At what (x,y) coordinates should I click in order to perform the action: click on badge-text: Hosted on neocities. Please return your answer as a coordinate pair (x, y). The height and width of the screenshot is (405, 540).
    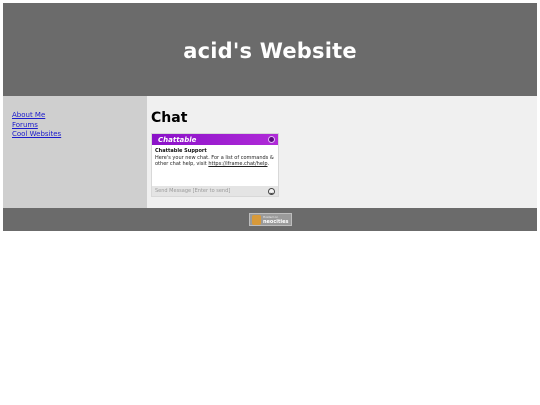
    Looking at the image, I should click on (276, 220).